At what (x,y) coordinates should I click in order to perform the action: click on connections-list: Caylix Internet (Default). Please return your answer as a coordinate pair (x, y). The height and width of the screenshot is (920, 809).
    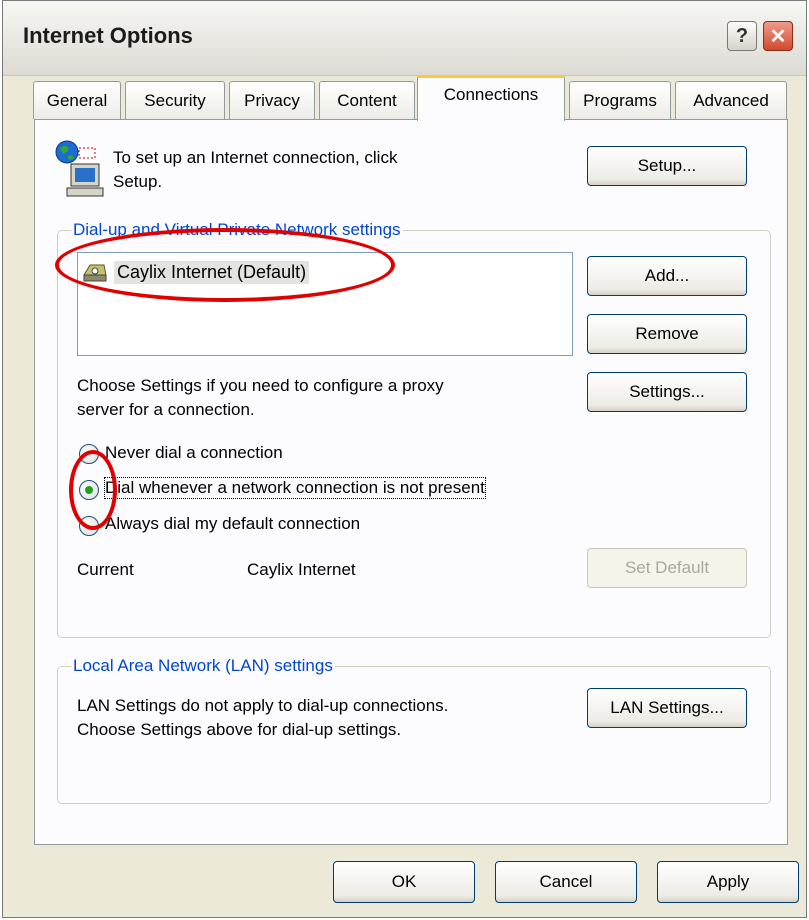
    Looking at the image, I should click on (325, 304).